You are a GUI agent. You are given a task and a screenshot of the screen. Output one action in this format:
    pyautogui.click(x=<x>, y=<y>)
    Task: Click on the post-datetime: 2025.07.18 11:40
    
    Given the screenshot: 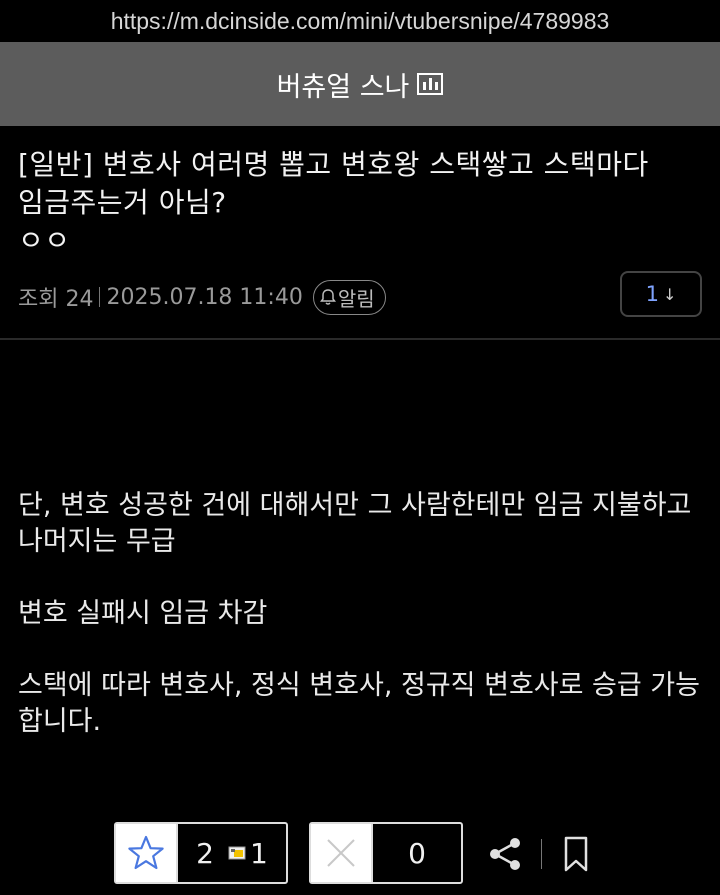 What is the action you would take?
    pyautogui.click(x=204, y=297)
    